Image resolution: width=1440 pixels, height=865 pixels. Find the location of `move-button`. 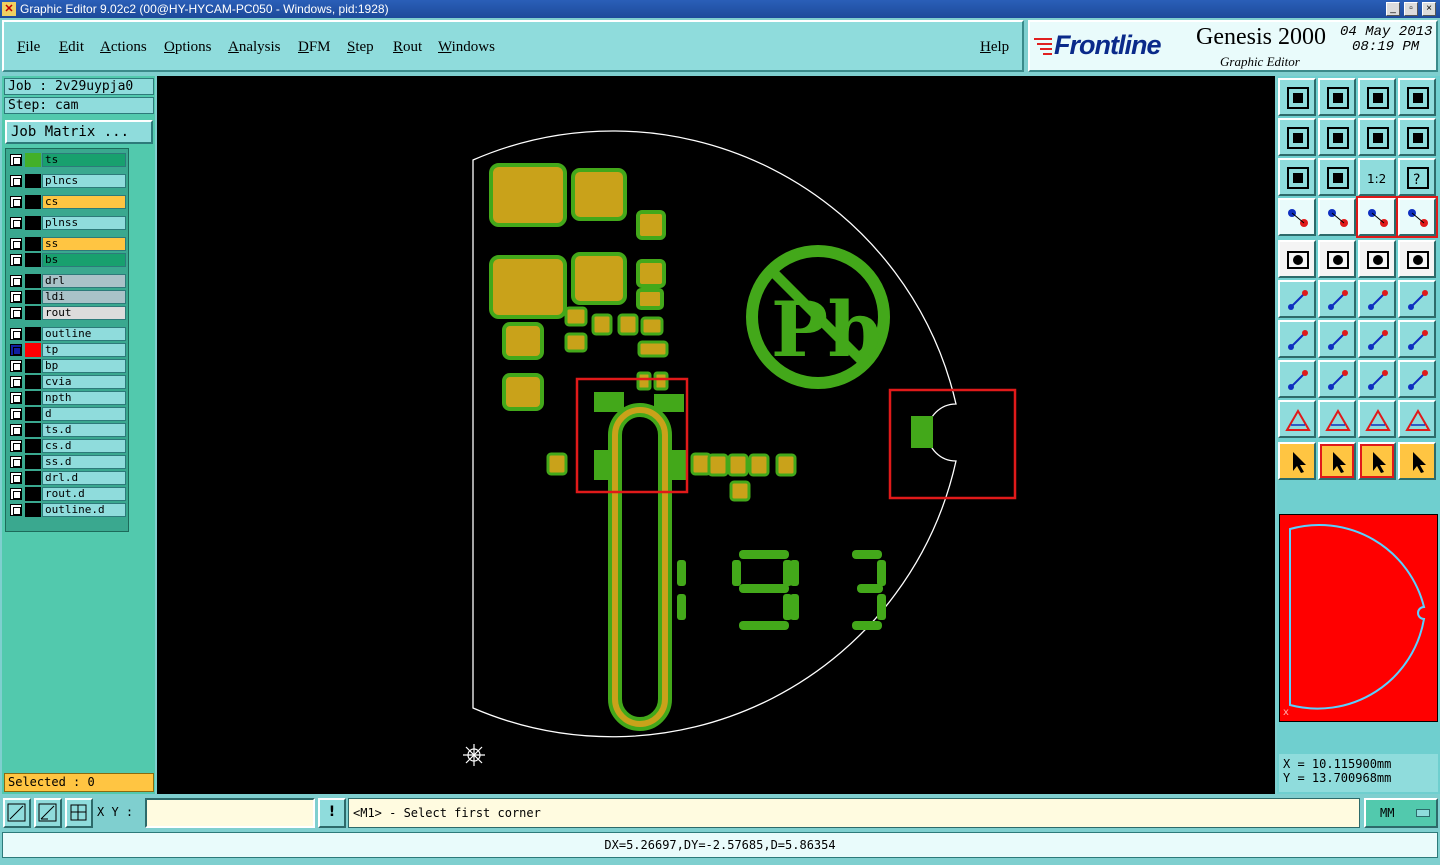

move-button is located at coordinates (1377, 299).